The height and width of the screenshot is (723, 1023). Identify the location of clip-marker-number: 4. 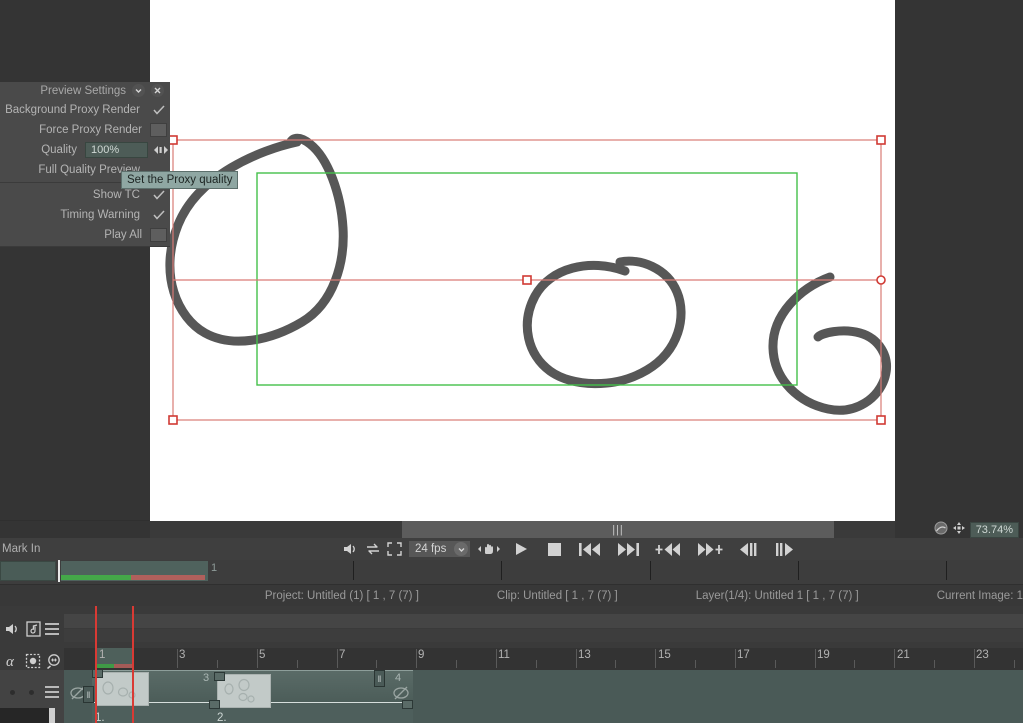
(398, 678).